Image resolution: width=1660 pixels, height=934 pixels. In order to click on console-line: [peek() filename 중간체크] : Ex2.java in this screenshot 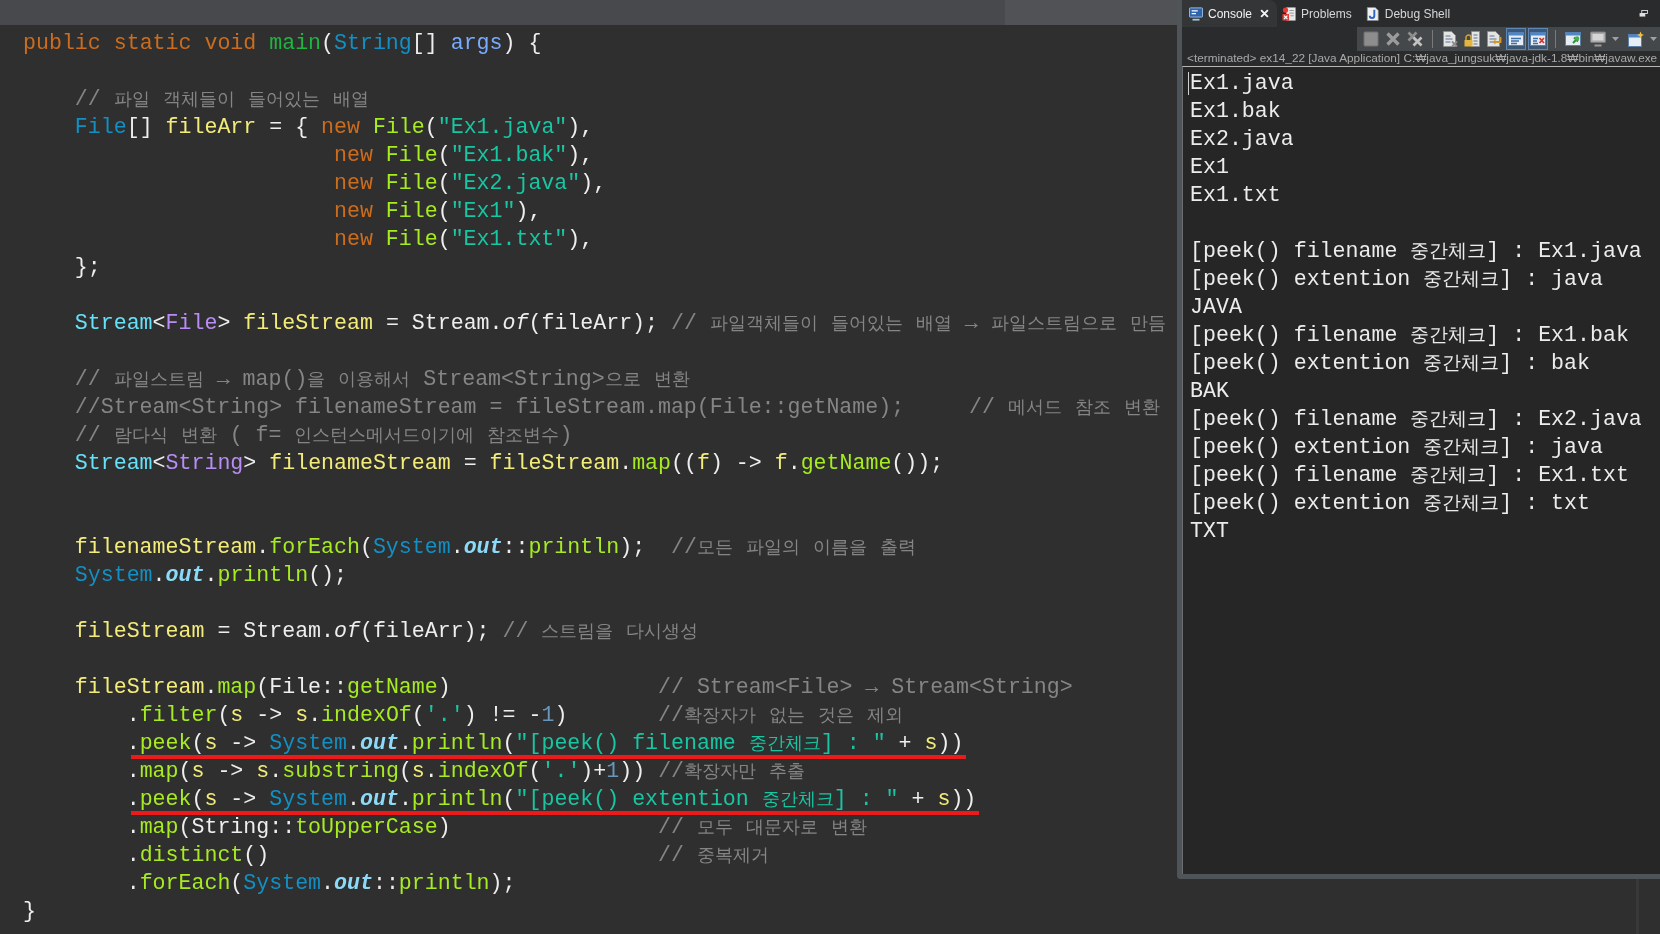, I will do `click(1416, 419)`.